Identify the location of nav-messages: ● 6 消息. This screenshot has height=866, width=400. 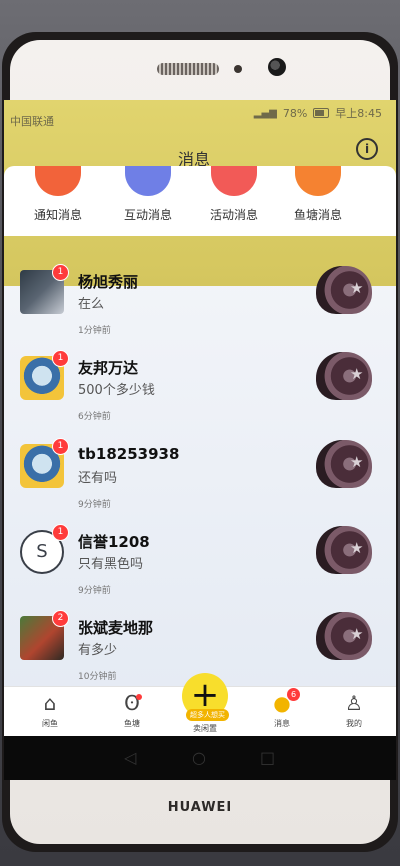
(282, 708).